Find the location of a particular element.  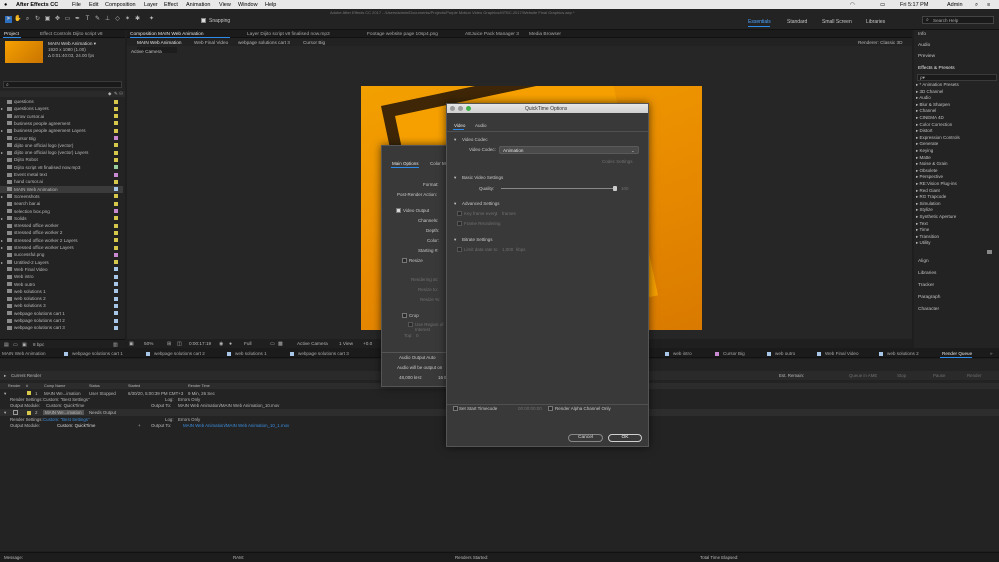

timeline-comp-tab: Web Final Video is located at coordinates (842, 353).